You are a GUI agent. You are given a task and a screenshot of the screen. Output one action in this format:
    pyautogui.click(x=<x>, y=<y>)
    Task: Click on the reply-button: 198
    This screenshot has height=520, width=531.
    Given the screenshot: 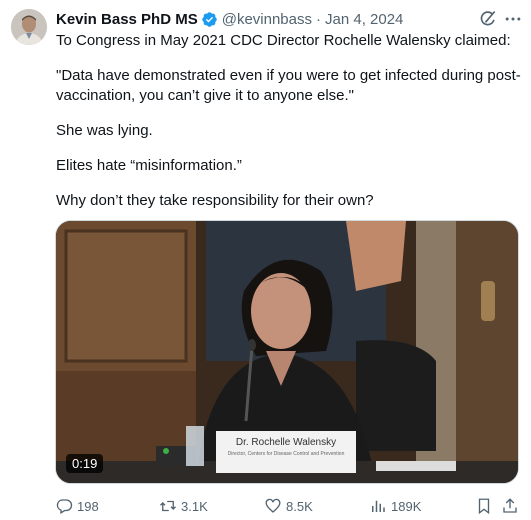 What is the action you would take?
    pyautogui.click(x=77, y=506)
    